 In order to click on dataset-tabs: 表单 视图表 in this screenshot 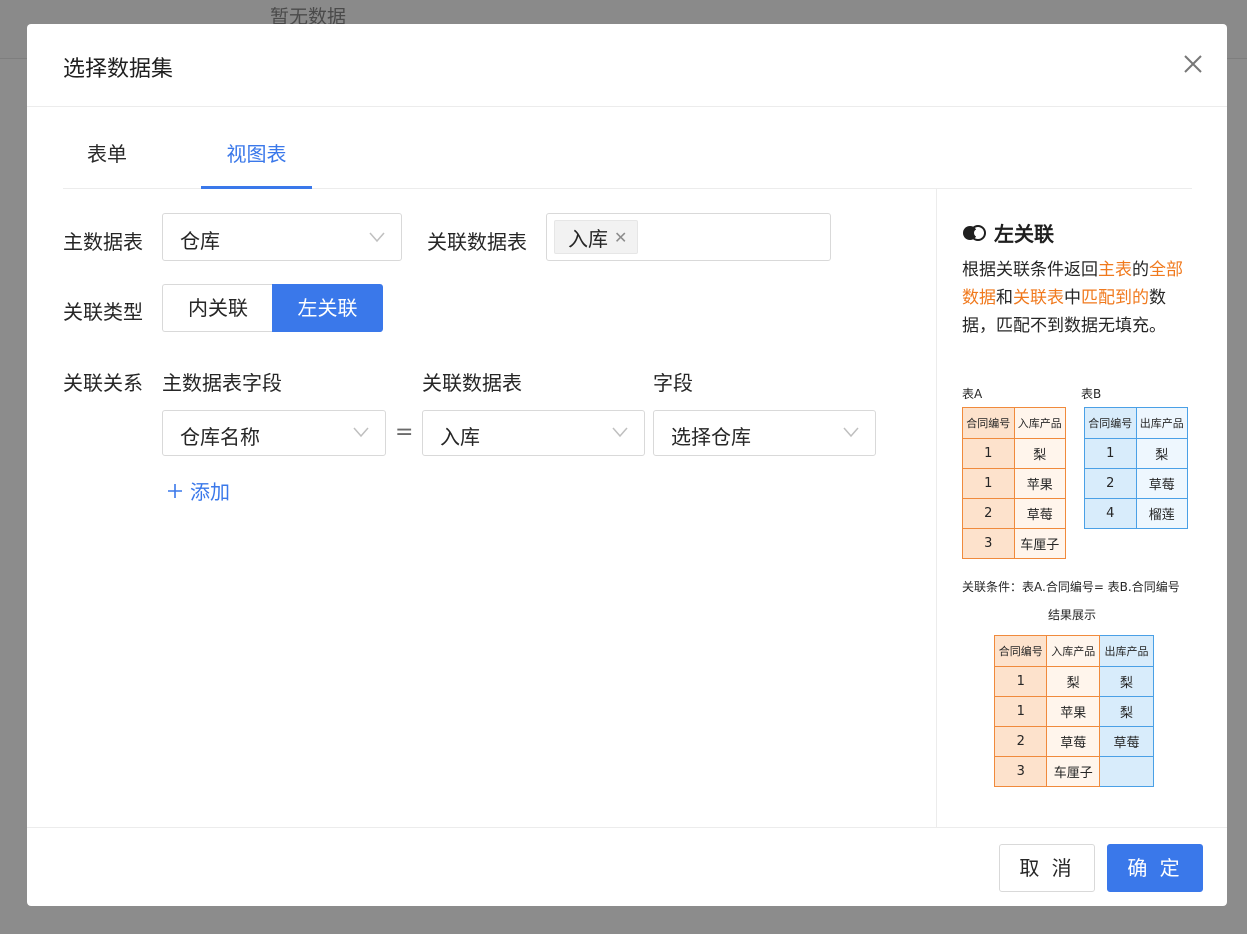, I will do `click(627, 154)`.